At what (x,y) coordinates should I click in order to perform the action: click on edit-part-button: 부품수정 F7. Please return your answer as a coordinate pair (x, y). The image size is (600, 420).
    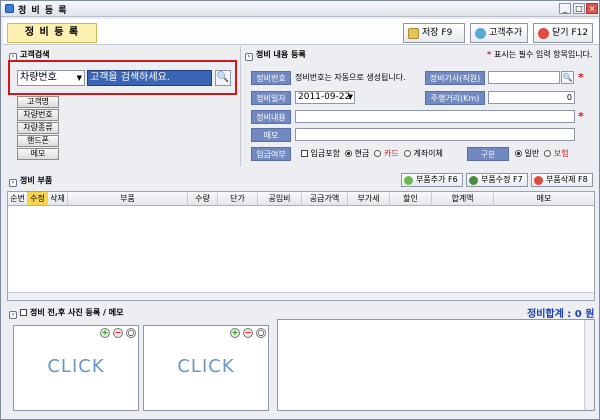
    Looking at the image, I should click on (497, 180).